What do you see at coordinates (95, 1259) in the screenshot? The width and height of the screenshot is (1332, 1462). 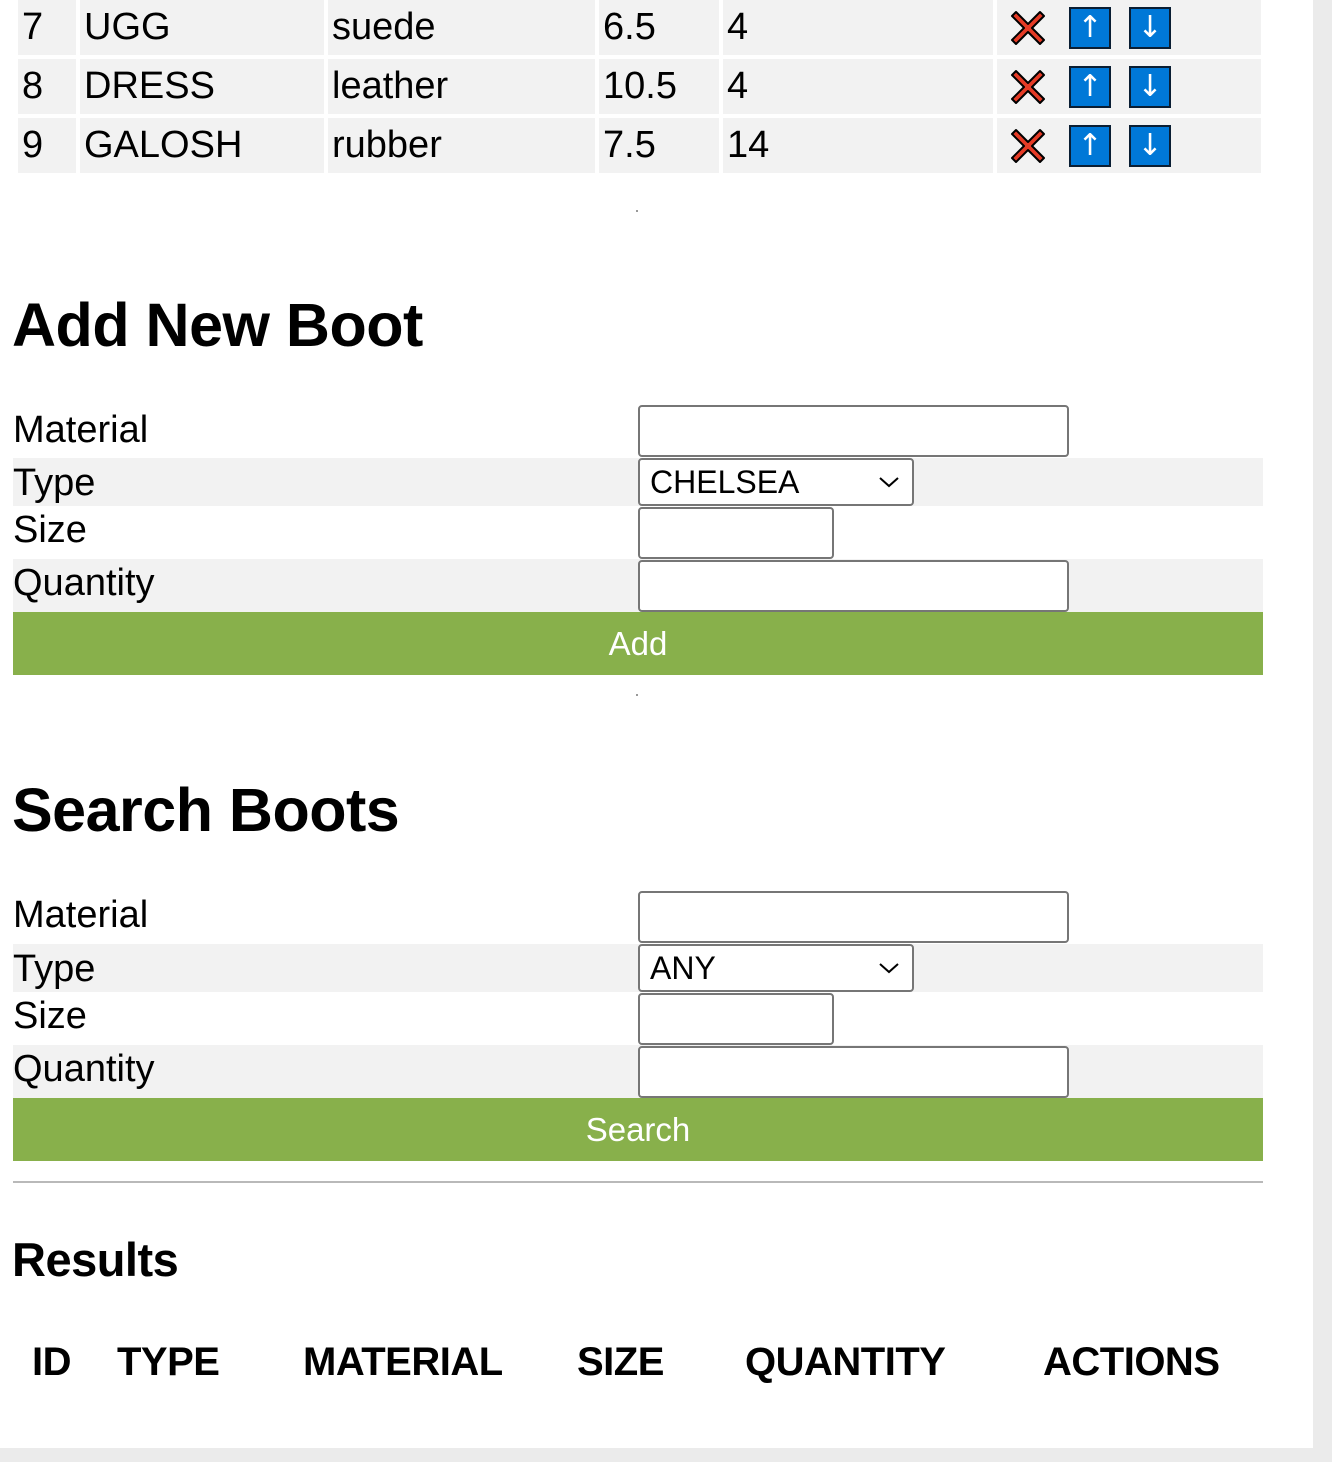 I see `results-heading: Results` at bounding box center [95, 1259].